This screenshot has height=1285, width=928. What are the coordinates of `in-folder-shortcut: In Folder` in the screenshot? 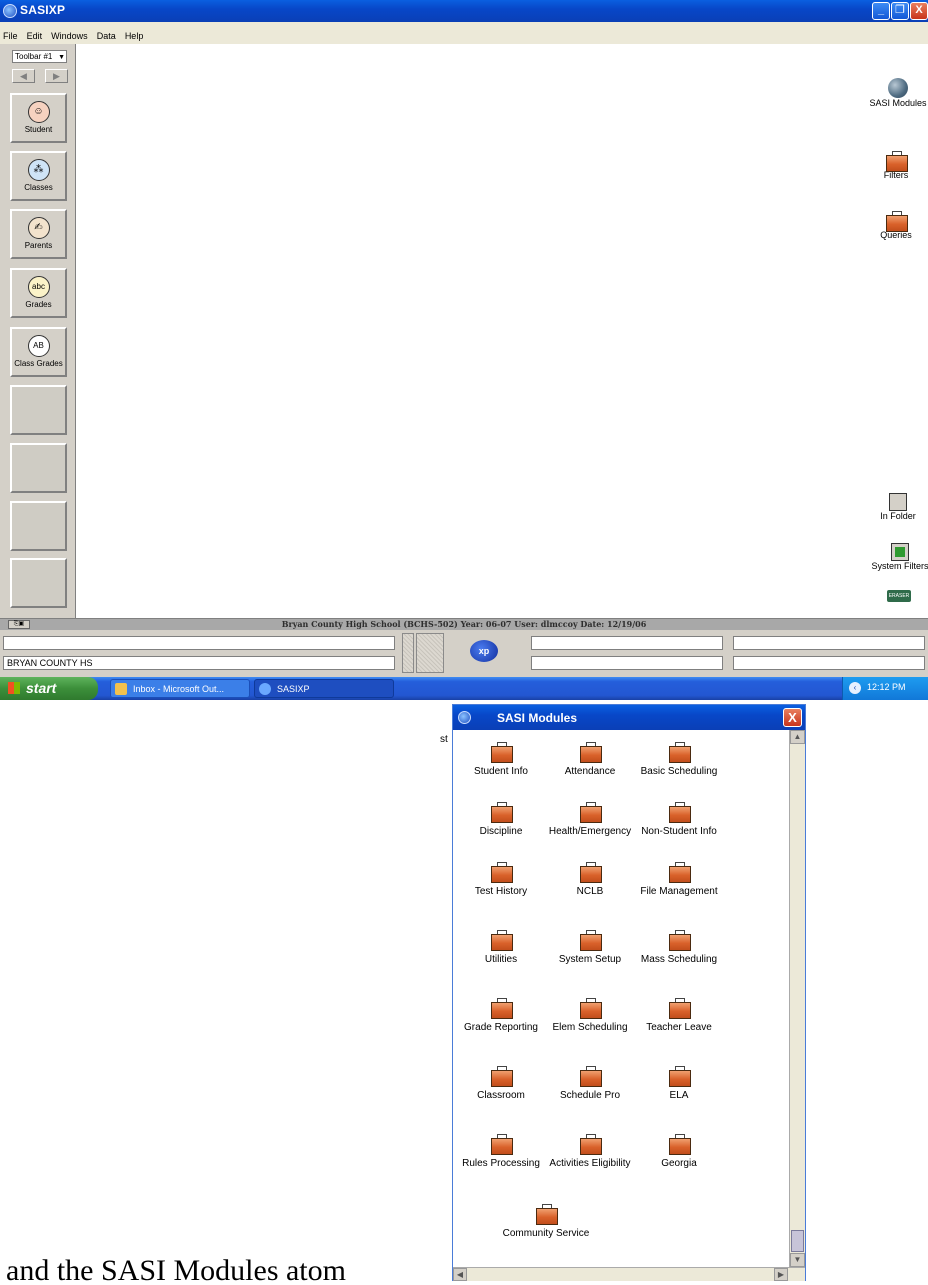 It's located at (898, 507).